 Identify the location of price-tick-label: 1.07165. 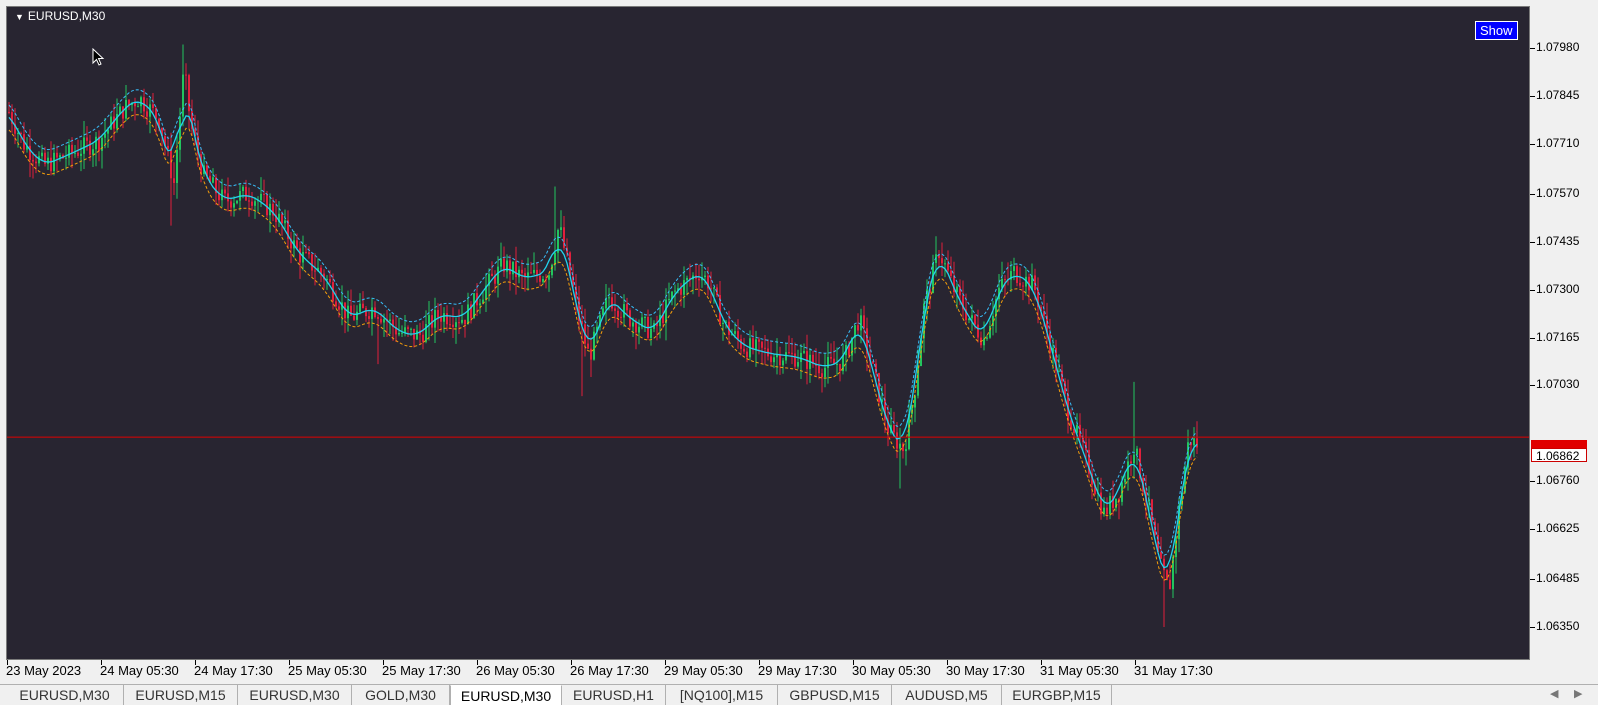
(1558, 336).